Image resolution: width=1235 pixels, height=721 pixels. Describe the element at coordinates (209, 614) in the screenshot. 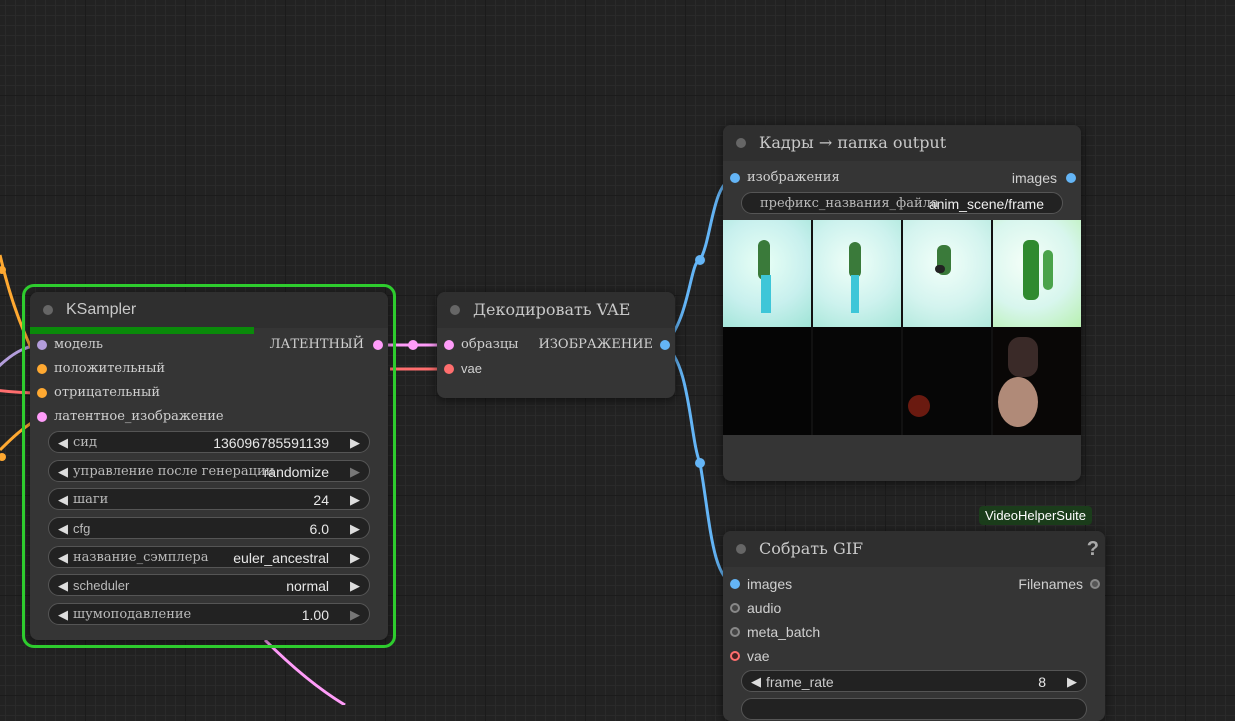

I see `denoise-widget: ◀ шумоподавление 1.00 ▶` at that location.